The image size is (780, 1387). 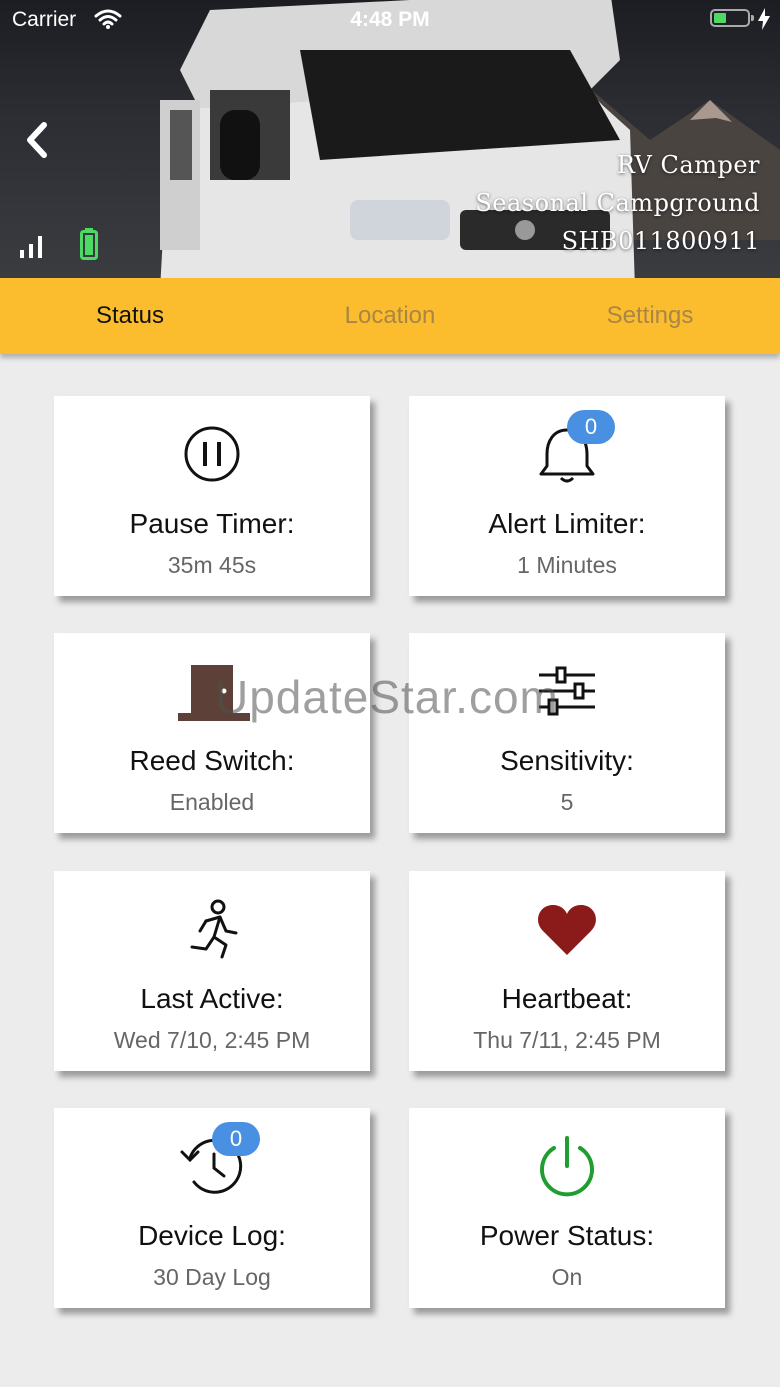 What do you see at coordinates (212, 1235) in the screenshot?
I see `card-title: Device Log:` at bounding box center [212, 1235].